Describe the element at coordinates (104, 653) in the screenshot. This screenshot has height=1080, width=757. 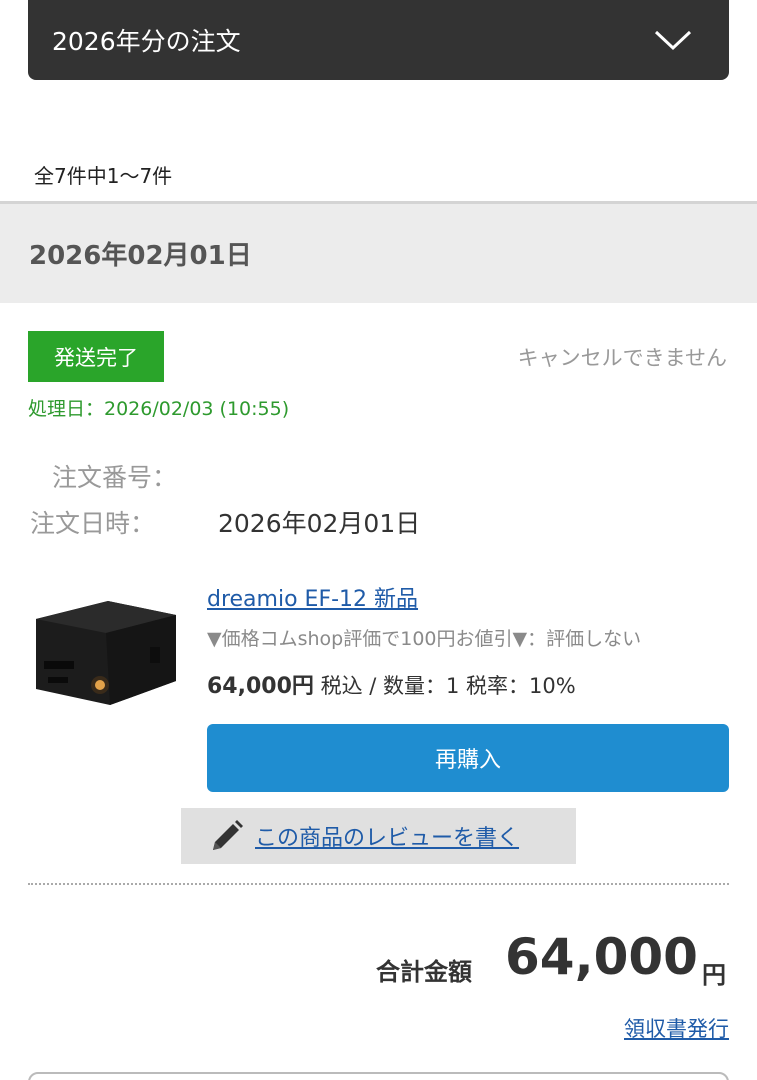
I see `projector-image` at that location.